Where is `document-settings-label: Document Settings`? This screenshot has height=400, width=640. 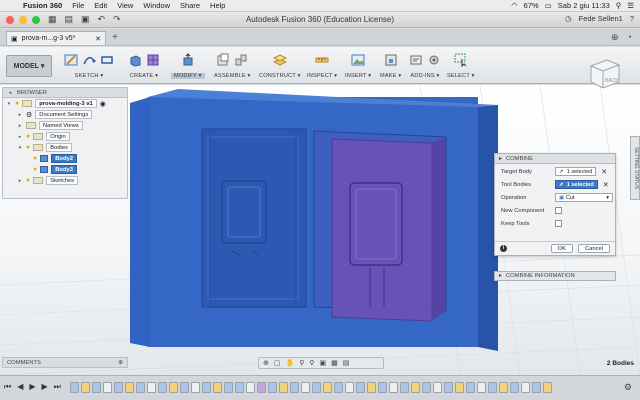 document-settings-label: Document Settings is located at coordinates (64, 114).